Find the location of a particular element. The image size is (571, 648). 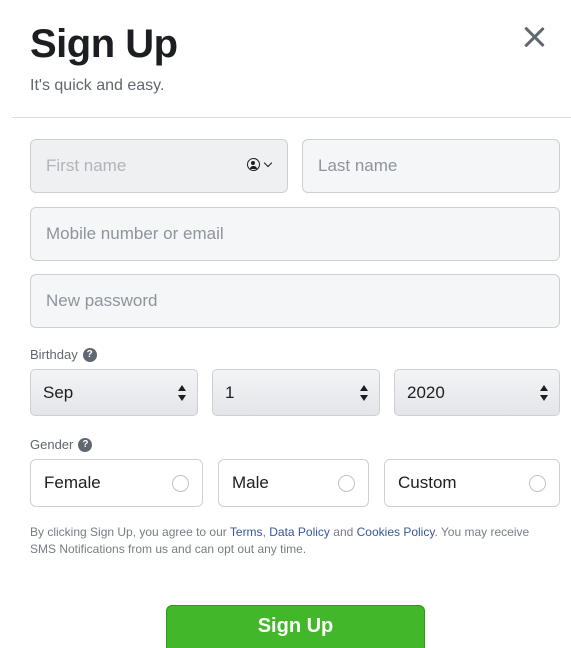

header-divider is located at coordinates (291, 117).